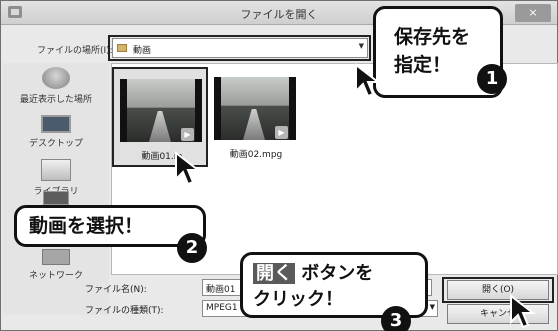 This screenshot has height=331, width=558. What do you see at coordinates (492, 79) in the screenshot?
I see `step-badge-1: 1` at bounding box center [492, 79].